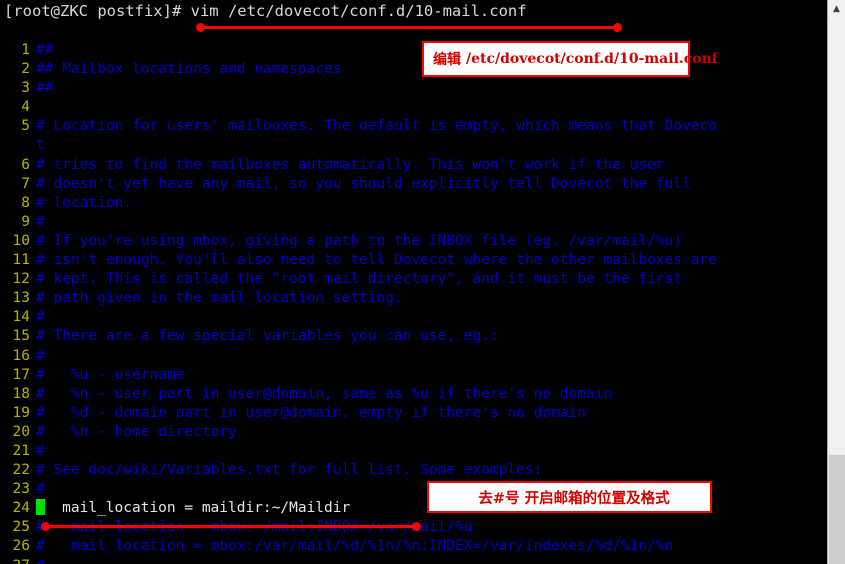 The width and height of the screenshot is (845, 564). I want to click on line-number: 16, so click(21, 355).